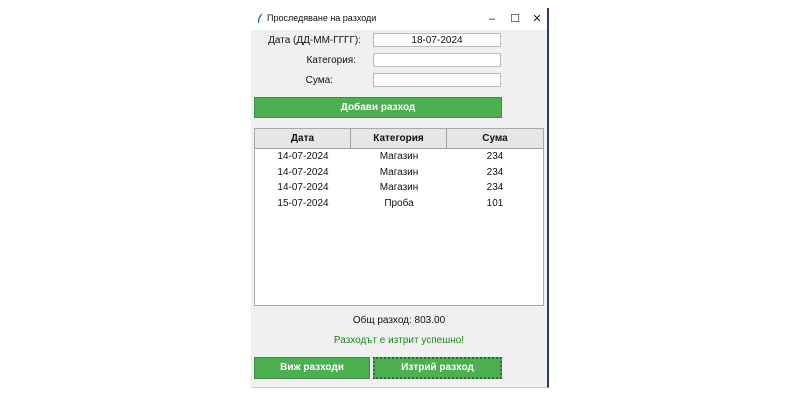 This screenshot has width=800, height=400. What do you see at coordinates (399, 340) in the screenshot?
I see `status-message: Разходът е изтрит успешно!` at bounding box center [399, 340].